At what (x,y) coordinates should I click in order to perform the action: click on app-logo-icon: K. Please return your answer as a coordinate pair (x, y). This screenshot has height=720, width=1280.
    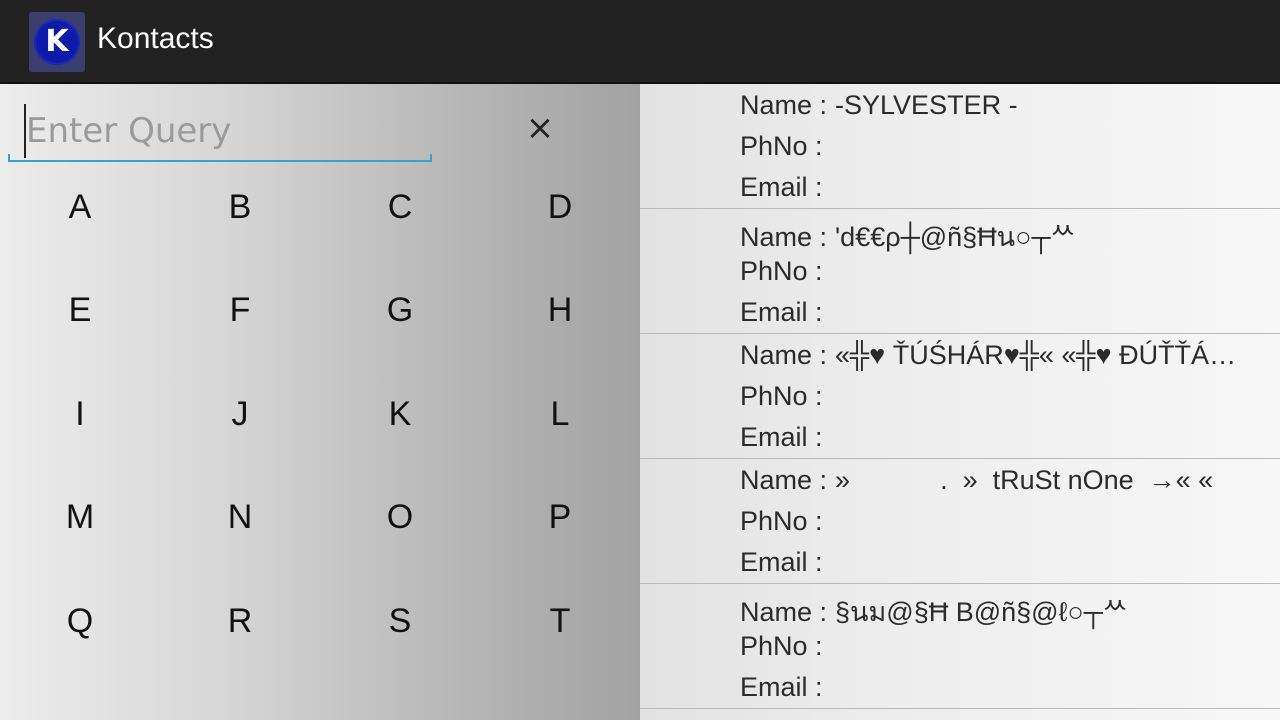
    Looking at the image, I should click on (57, 42).